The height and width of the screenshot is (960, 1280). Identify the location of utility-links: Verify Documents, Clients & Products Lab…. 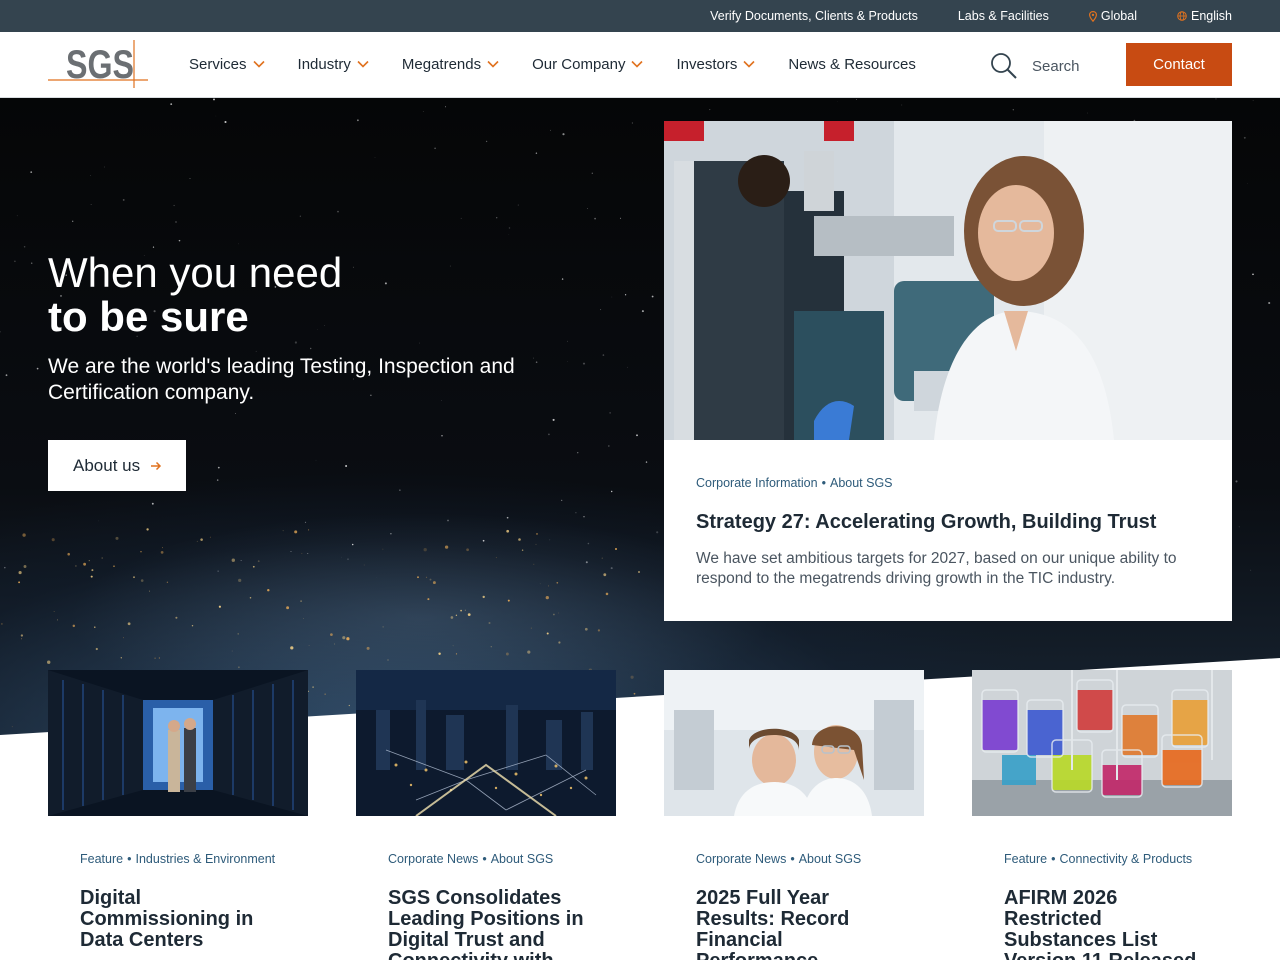
(971, 16).